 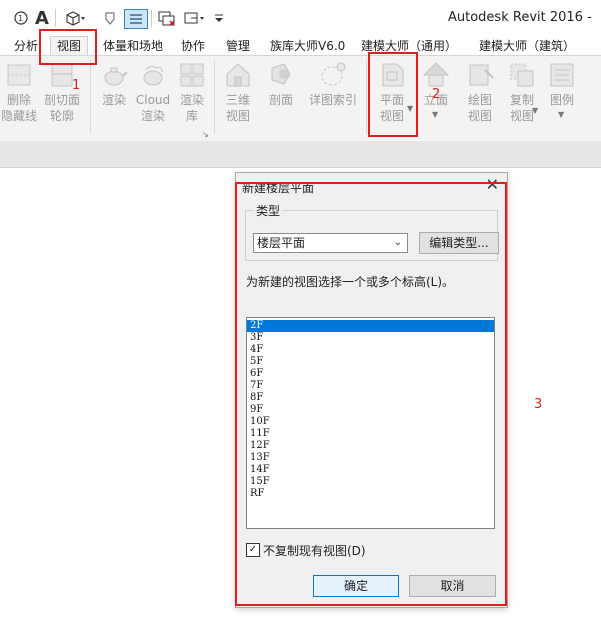 I want to click on drafting-view-button: 绘图 视图, so click(x=480, y=90).